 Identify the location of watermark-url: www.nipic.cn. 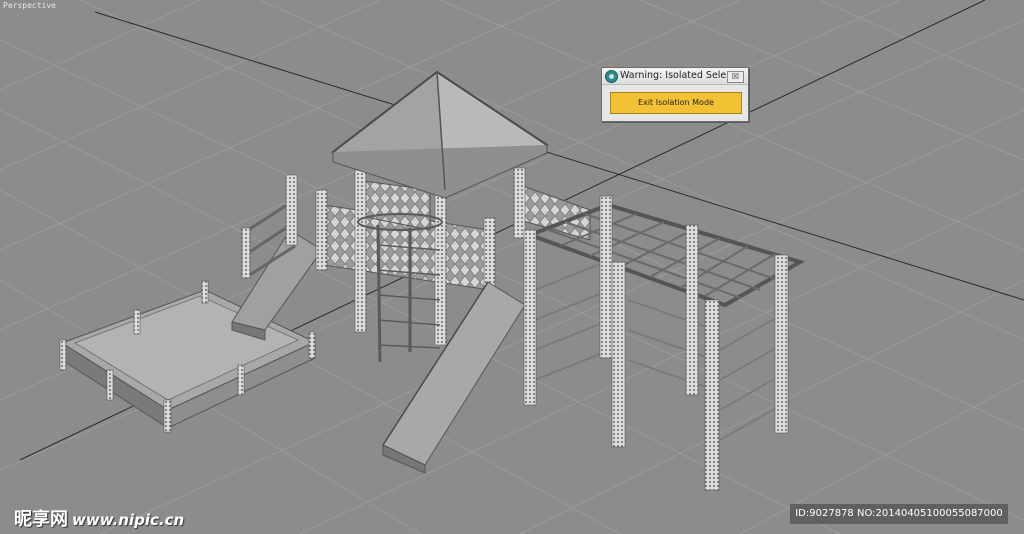
(128, 520).